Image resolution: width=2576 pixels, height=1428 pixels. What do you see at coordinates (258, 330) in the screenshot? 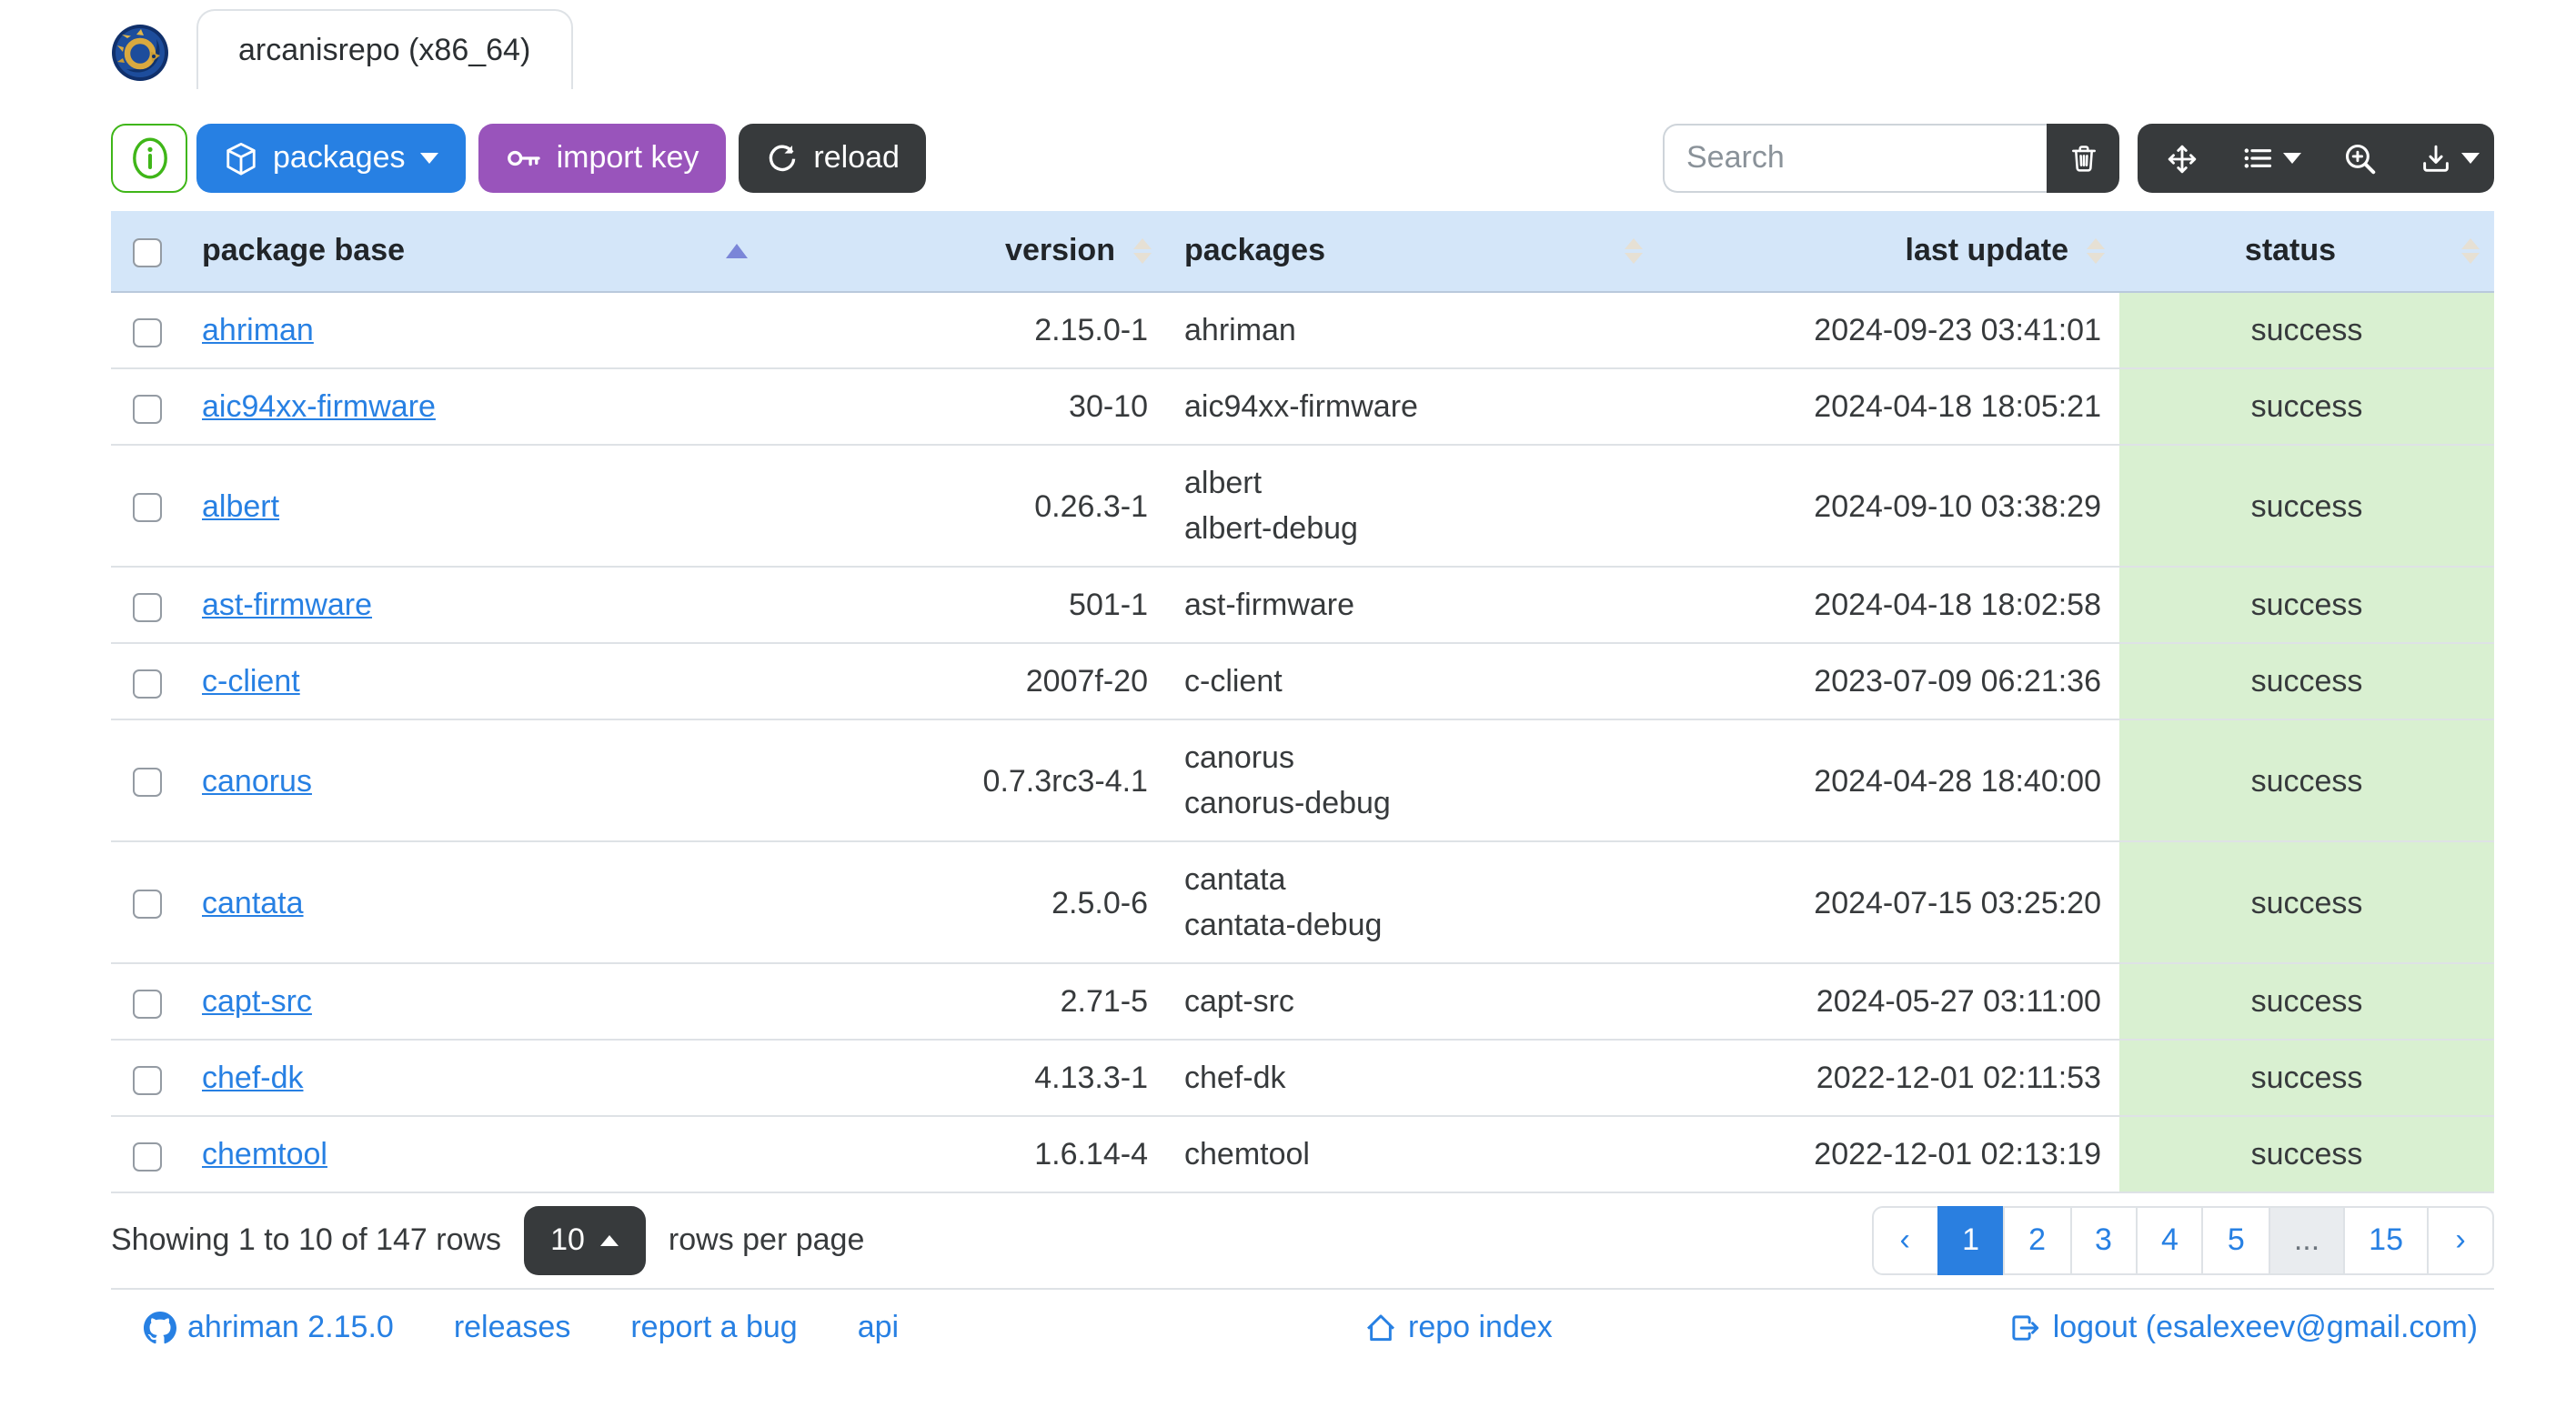
I see `package-base-link: ahriman` at bounding box center [258, 330].